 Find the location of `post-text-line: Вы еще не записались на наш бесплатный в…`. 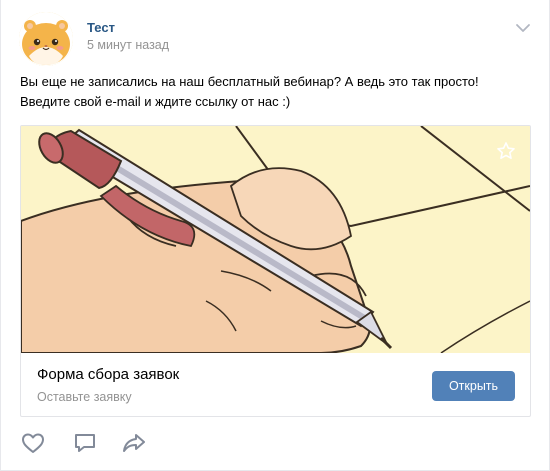

post-text-line: Вы еще не записались на наш бесплатный в… is located at coordinates (249, 81).